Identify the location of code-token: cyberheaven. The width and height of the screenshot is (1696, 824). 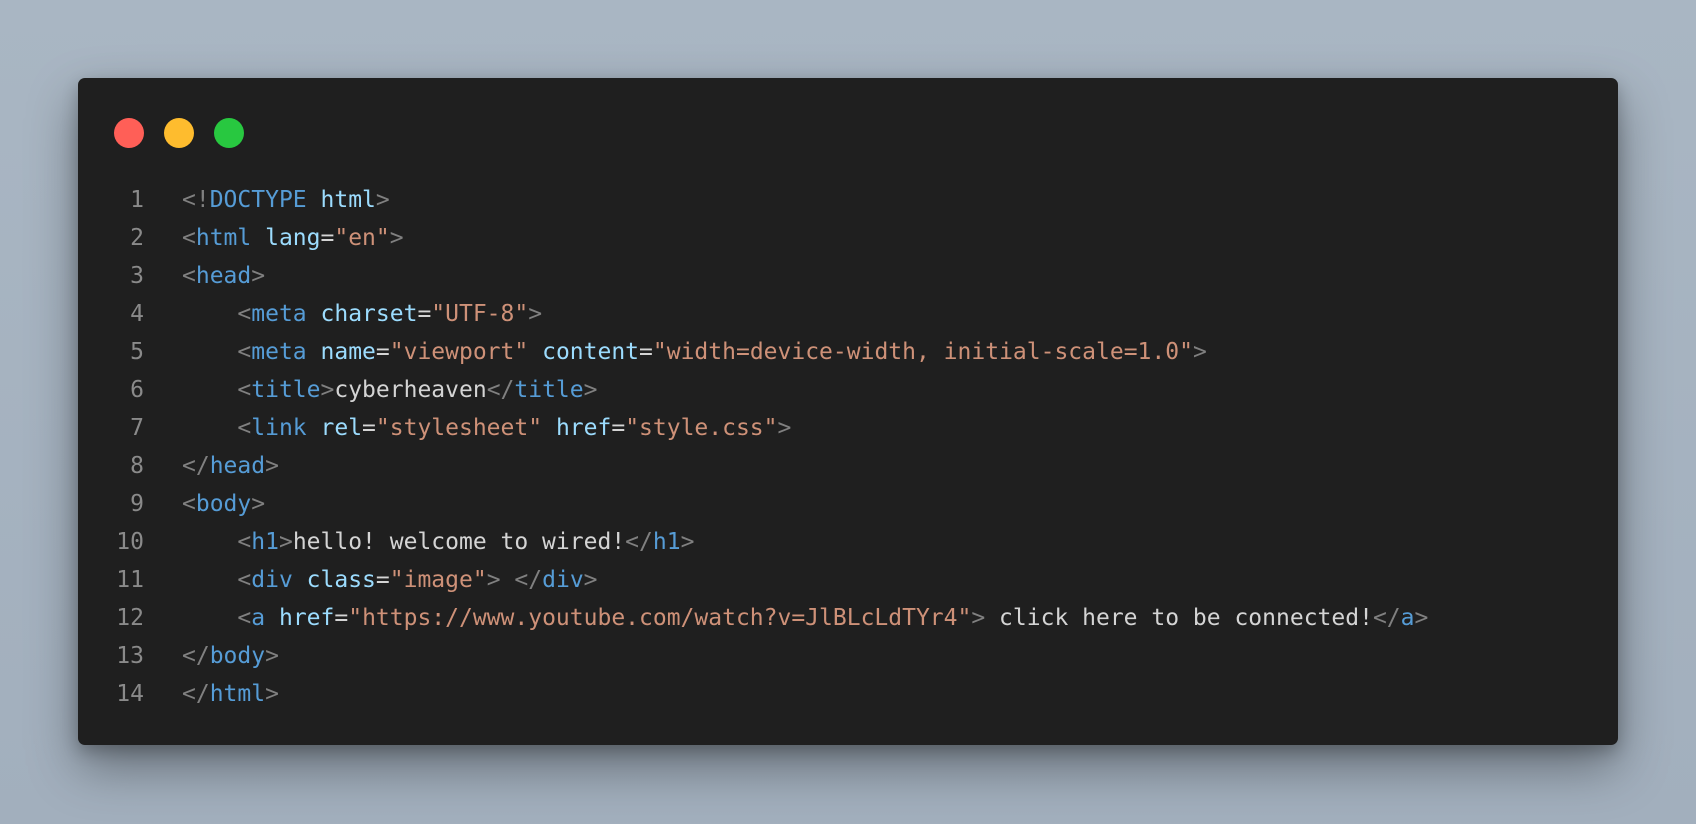
(410, 390).